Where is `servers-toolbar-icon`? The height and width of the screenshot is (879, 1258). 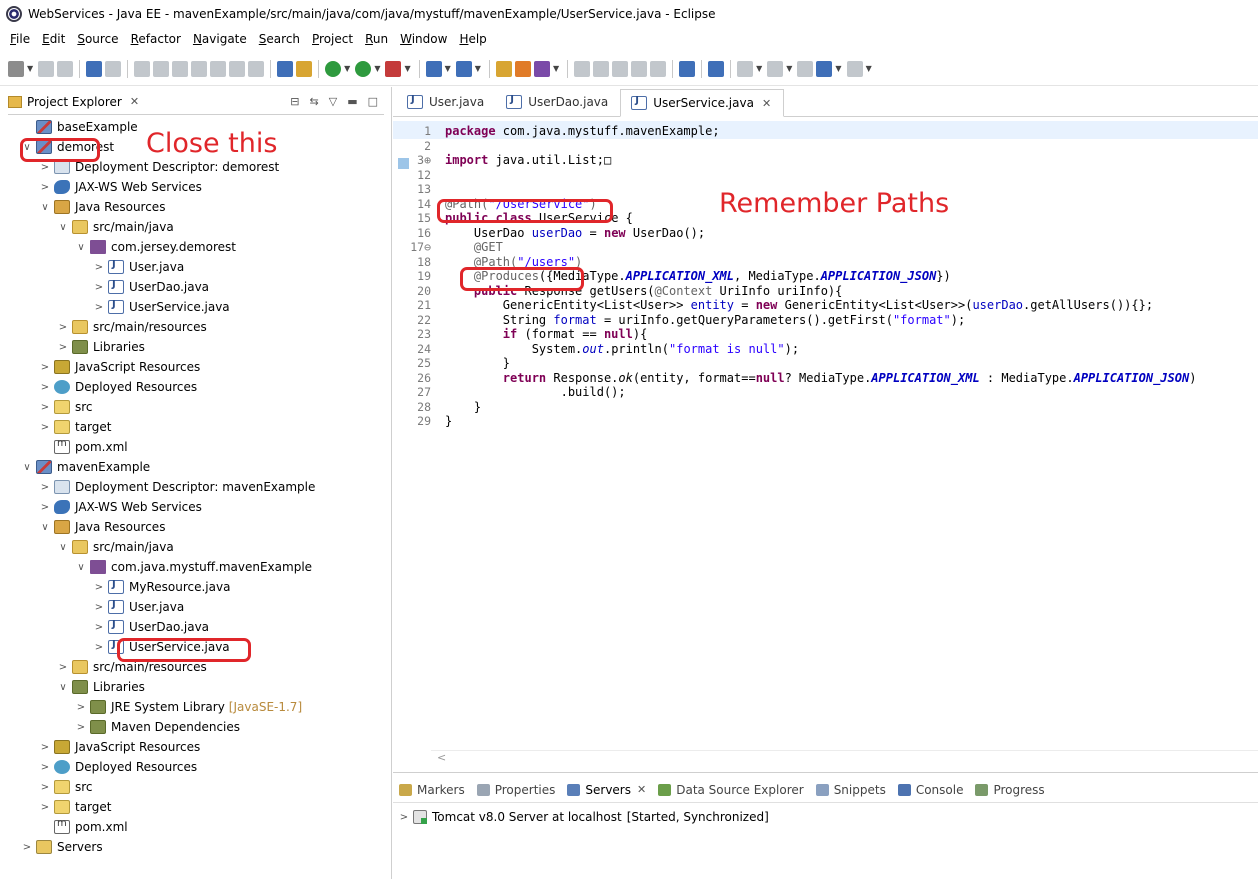
servers-toolbar-icon is located at coordinates (285, 68).